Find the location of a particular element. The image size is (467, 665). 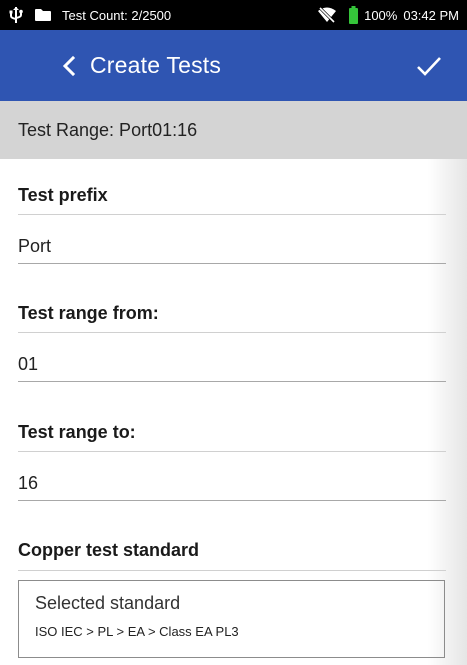

battery-icon is located at coordinates (354, 15).